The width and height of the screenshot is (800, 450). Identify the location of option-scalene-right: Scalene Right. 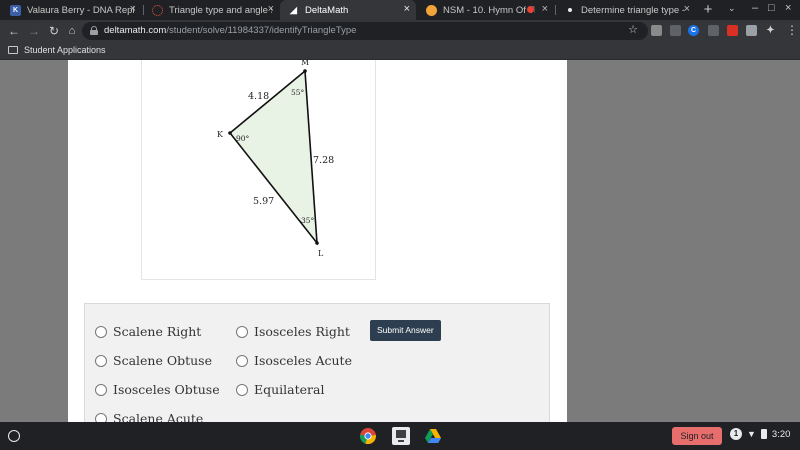
(148, 331).